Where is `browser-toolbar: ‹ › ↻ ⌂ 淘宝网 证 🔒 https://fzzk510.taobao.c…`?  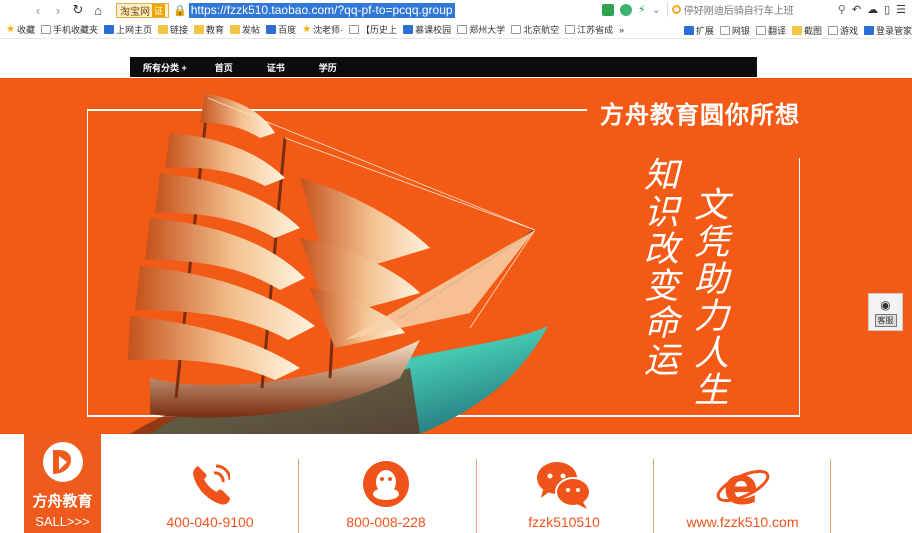
browser-toolbar: ‹ › ↻ ⌂ 淘宝网 证 🔒 https://fzzk510.taobao.c… is located at coordinates (456, 10).